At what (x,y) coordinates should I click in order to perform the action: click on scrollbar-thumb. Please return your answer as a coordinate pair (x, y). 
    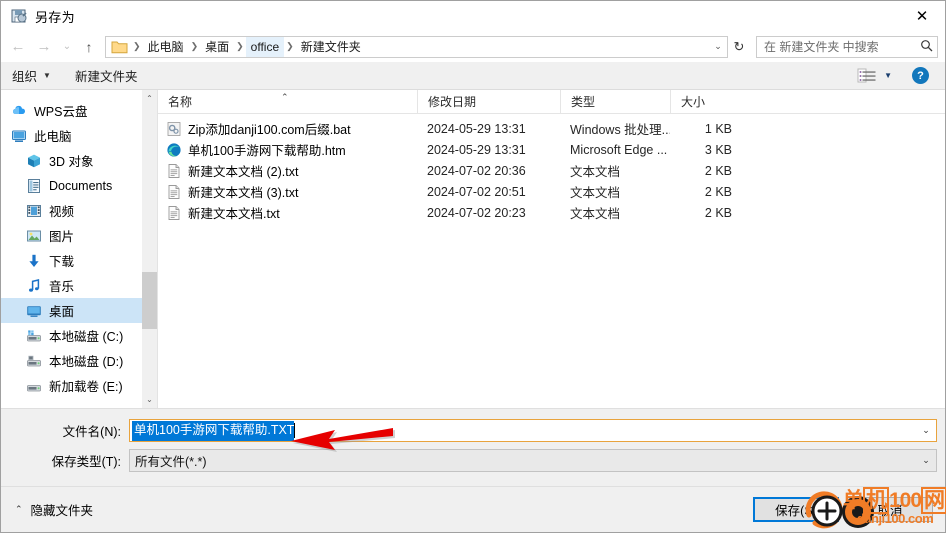
    Looking at the image, I should click on (149, 300).